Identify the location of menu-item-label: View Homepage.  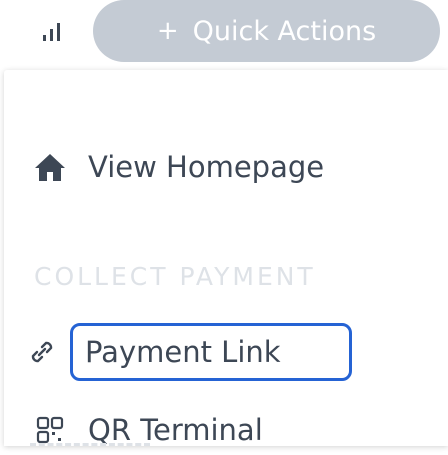
(206, 167).